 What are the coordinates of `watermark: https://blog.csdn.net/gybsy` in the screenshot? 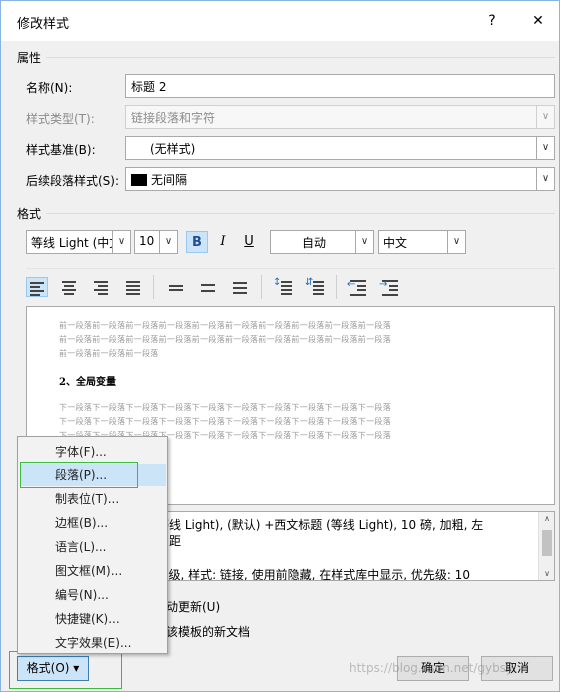 It's located at (431, 668).